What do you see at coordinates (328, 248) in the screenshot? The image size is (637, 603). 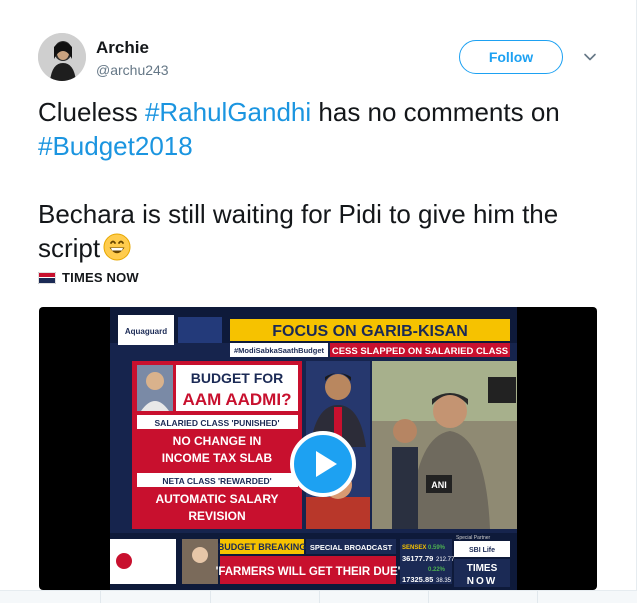 I see `tweet-line: script` at bounding box center [328, 248].